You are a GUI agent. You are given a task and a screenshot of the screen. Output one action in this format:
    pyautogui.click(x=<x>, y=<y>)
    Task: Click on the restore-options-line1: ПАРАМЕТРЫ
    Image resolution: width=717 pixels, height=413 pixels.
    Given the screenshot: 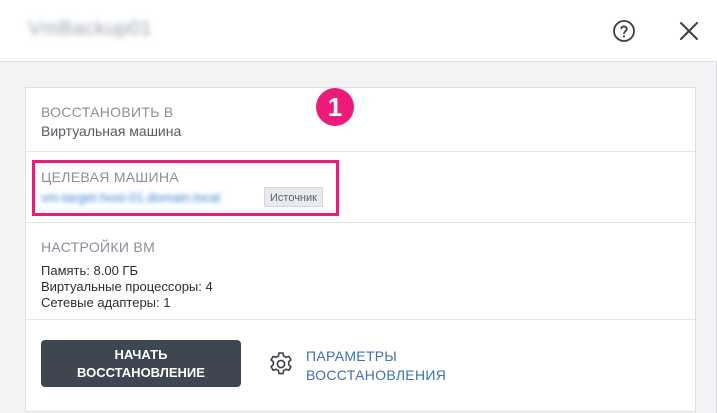 What is the action you would take?
    pyautogui.click(x=352, y=356)
    